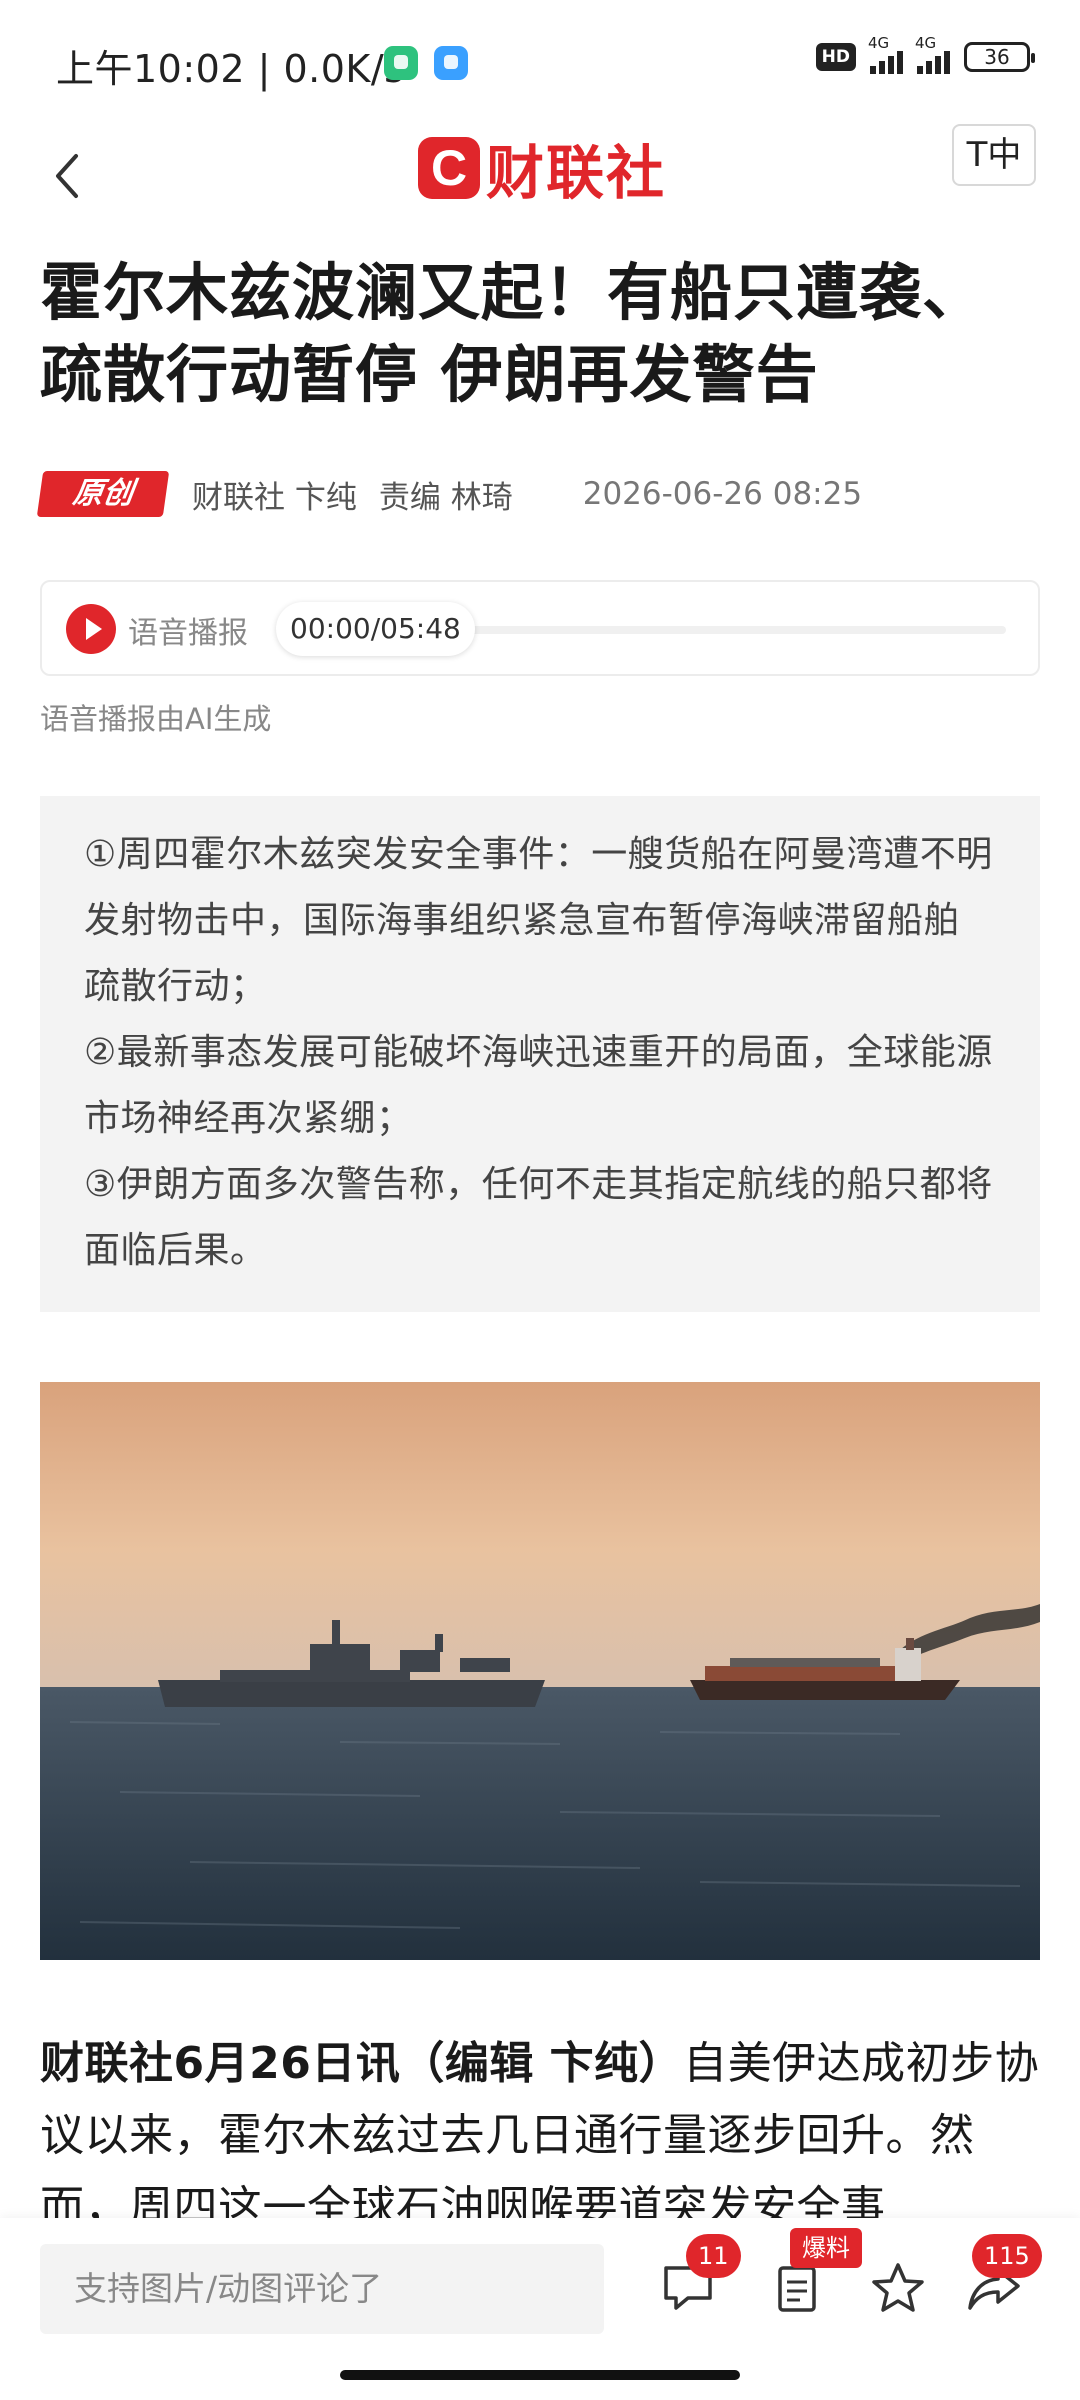 The image size is (1080, 2400). I want to click on font-size-button: T中, so click(994, 155).